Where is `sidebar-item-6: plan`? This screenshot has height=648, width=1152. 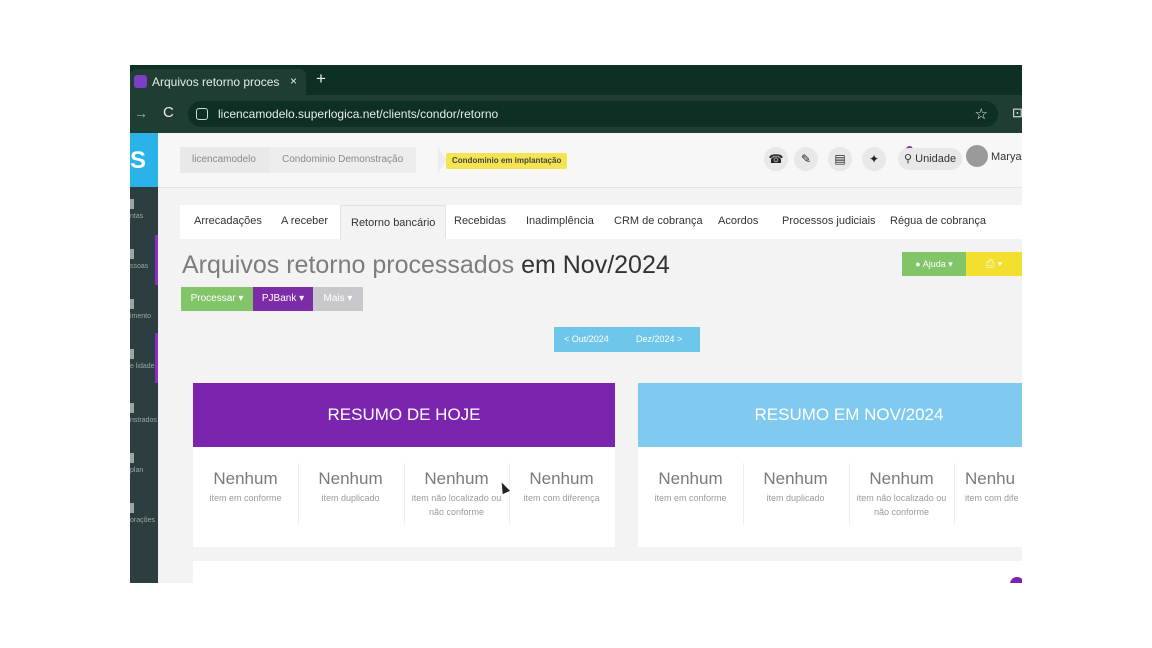 sidebar-item-6: plan is located at coordinates (144, 475).